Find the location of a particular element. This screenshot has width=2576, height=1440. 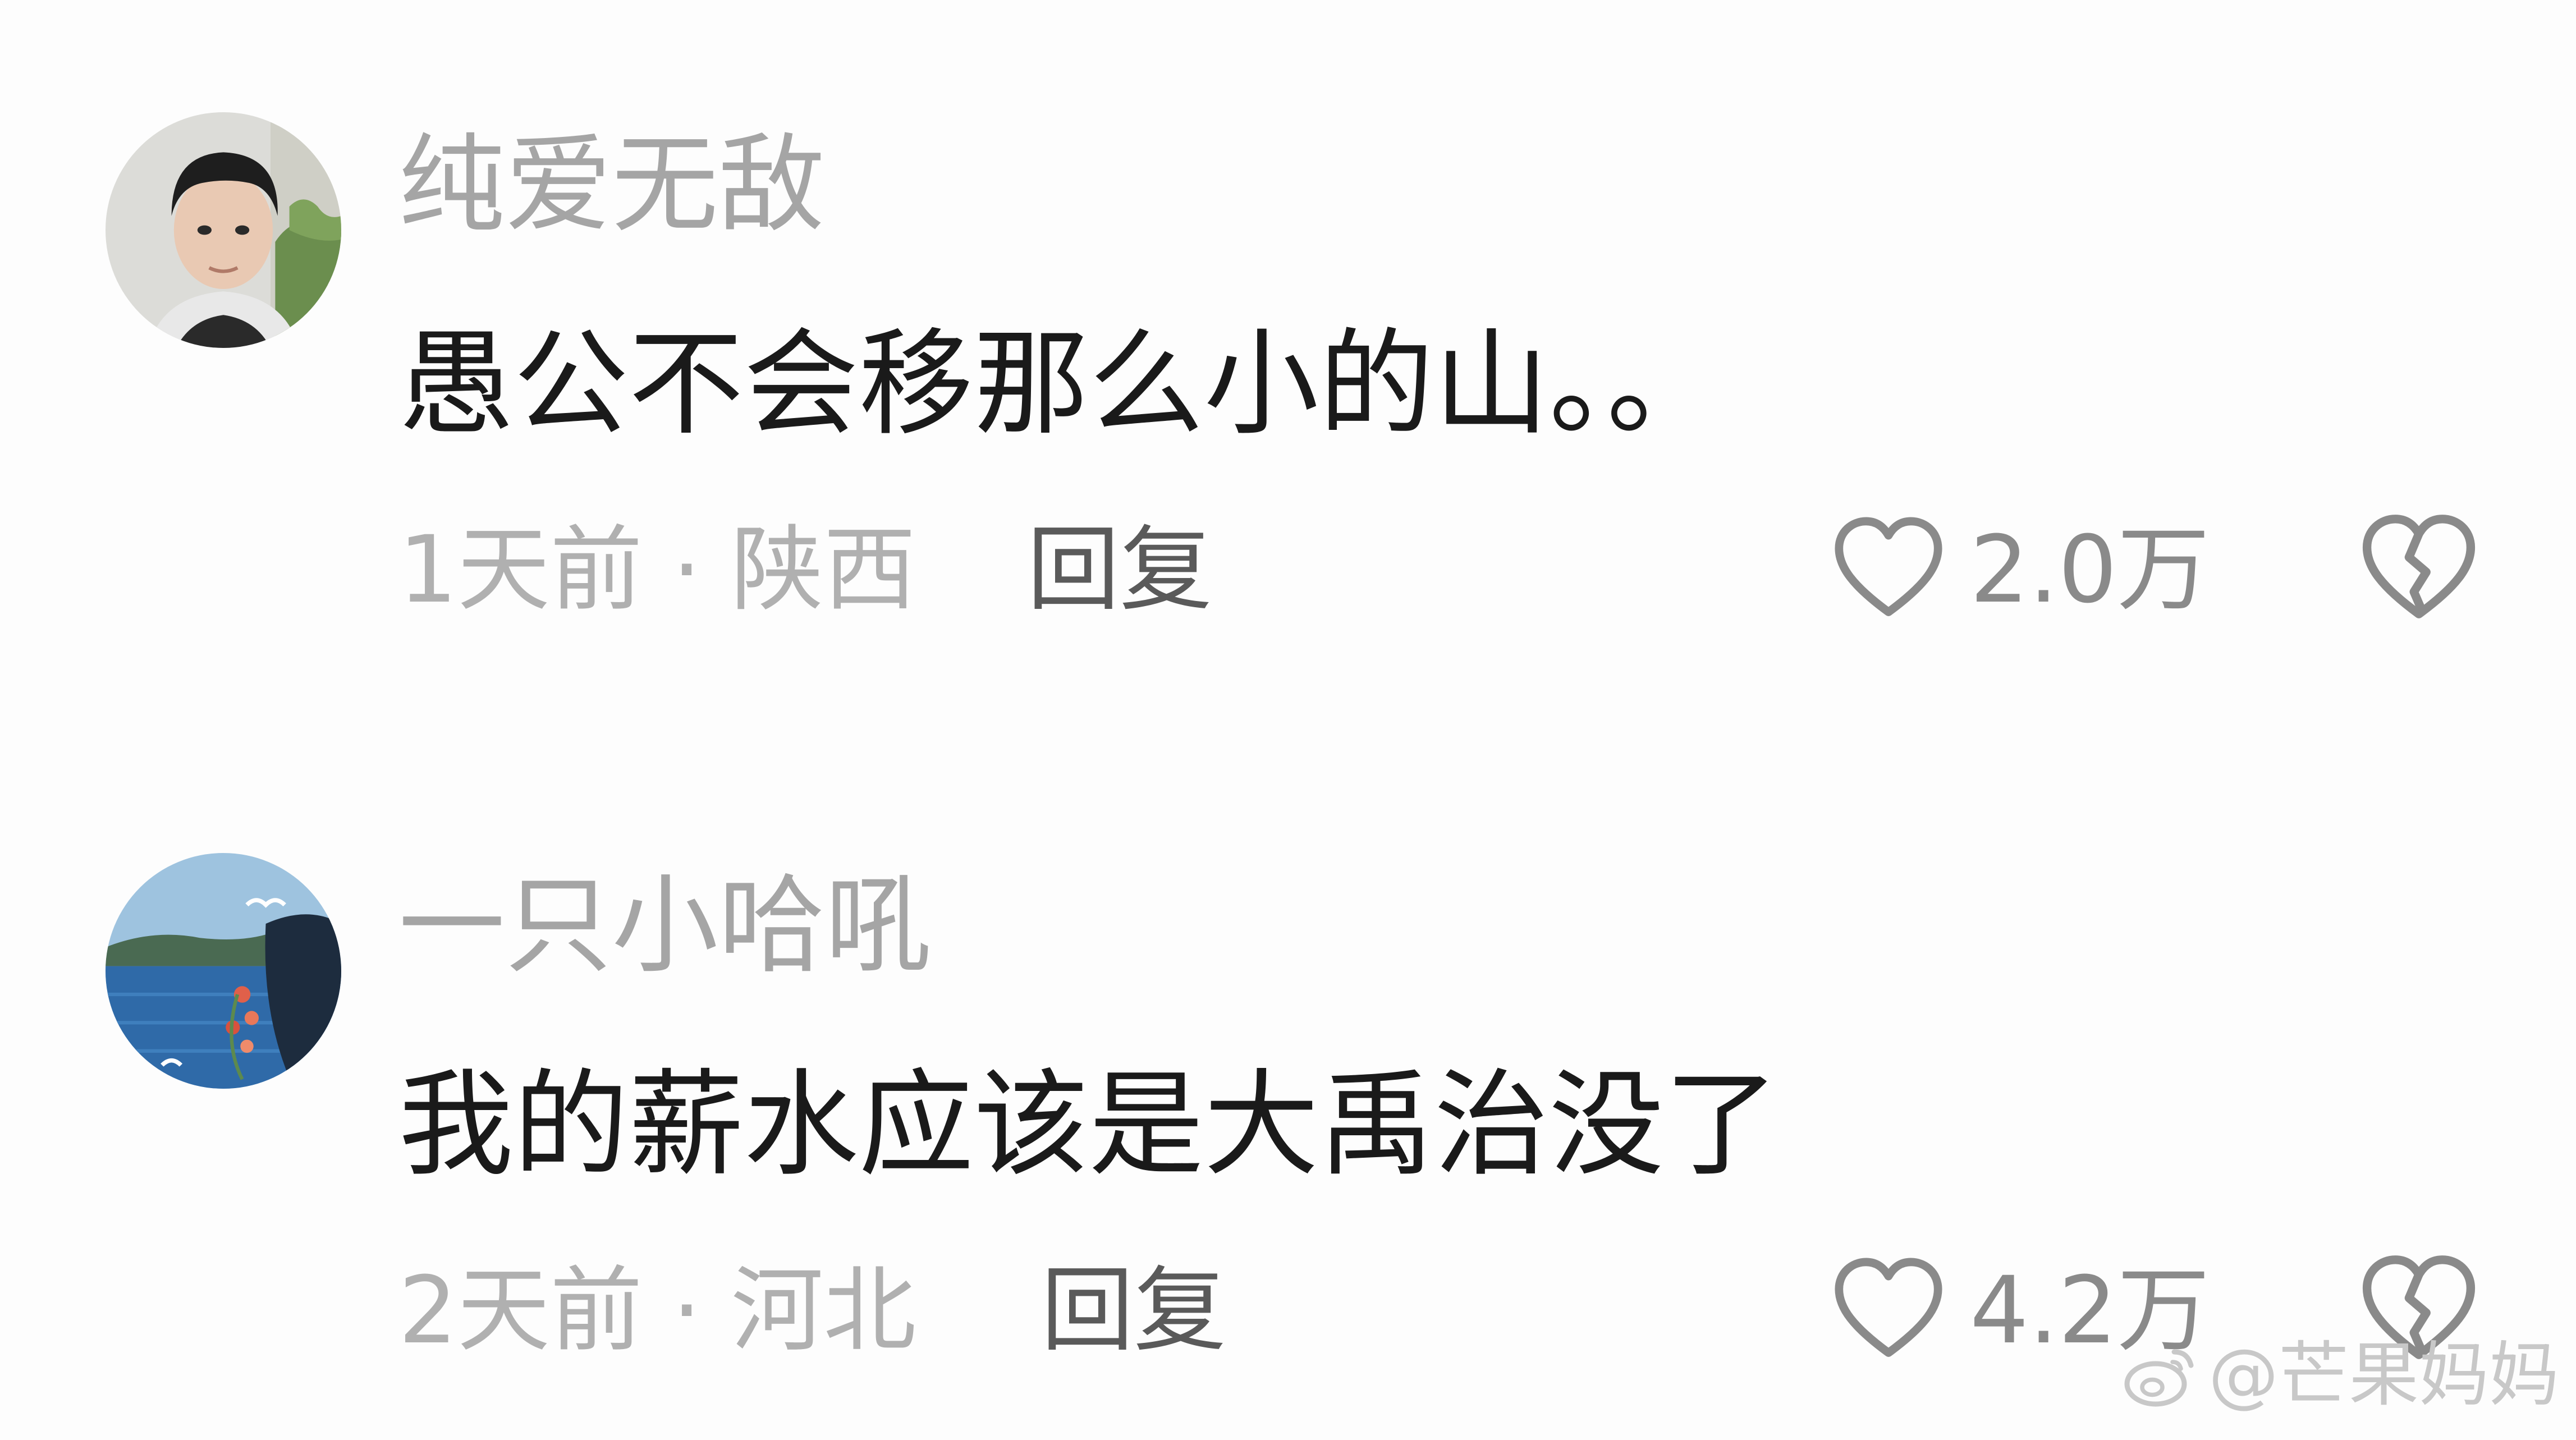

watermark: @芒果妈妈 is located at coordinates (2339, 1375).